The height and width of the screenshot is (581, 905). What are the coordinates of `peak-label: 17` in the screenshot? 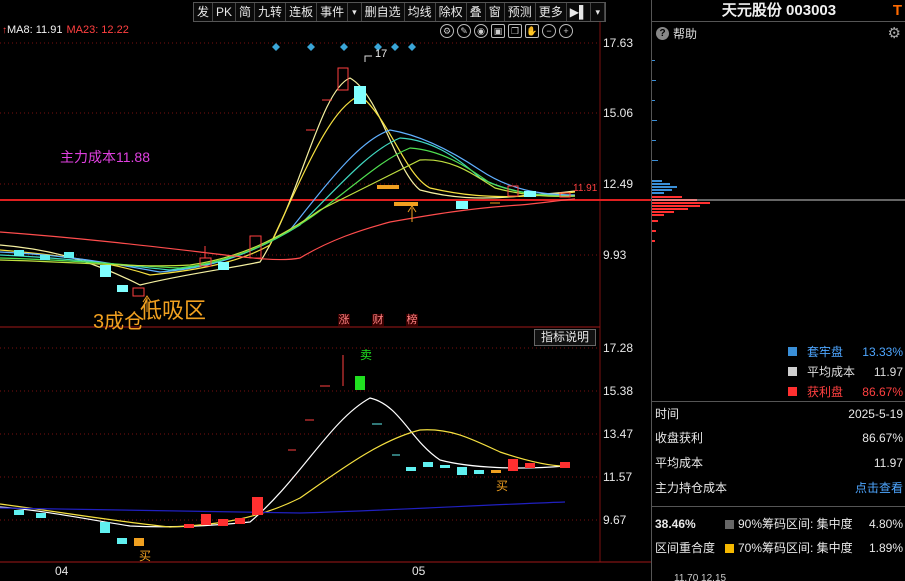 It's located at (381, 54).